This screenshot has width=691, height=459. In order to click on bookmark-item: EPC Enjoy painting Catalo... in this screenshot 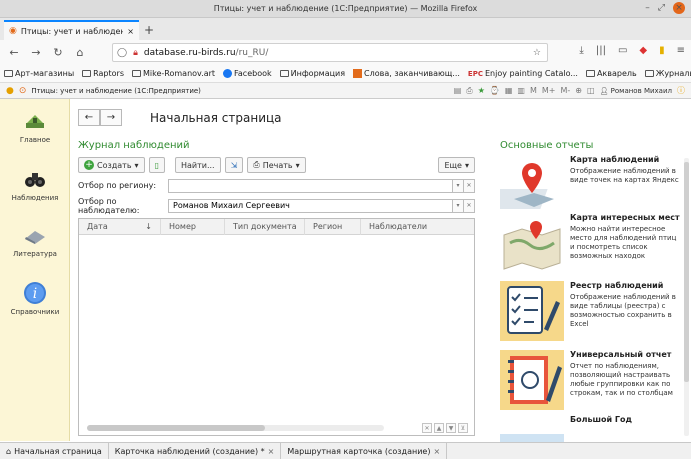, I will do `click(523, 73)`.